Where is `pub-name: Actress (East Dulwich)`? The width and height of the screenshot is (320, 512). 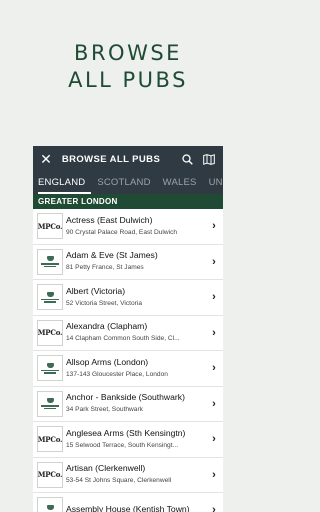 pub-name: Actress (East Dulwich) is located at coordinates (109, 219).